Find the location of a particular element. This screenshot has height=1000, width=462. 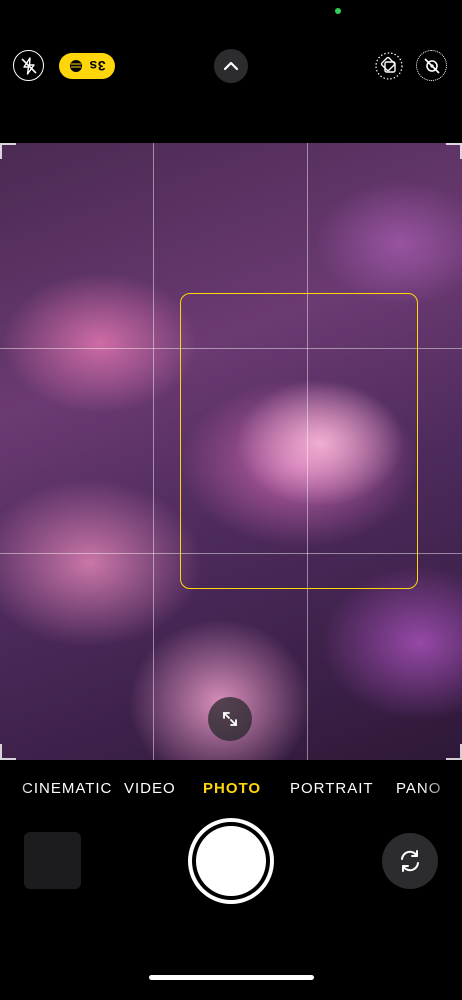

orientation-lock-button is located at coordinates (431, 65).